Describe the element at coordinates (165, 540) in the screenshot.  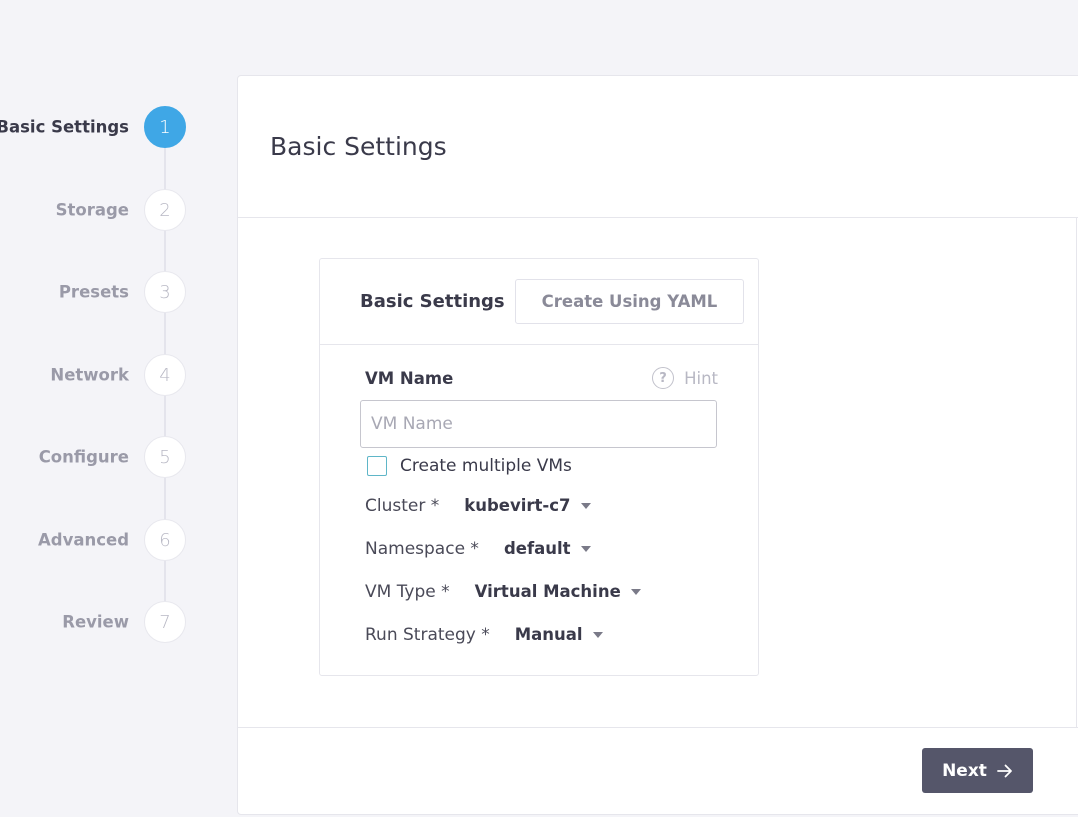
I see `step-number: 6` at that location.